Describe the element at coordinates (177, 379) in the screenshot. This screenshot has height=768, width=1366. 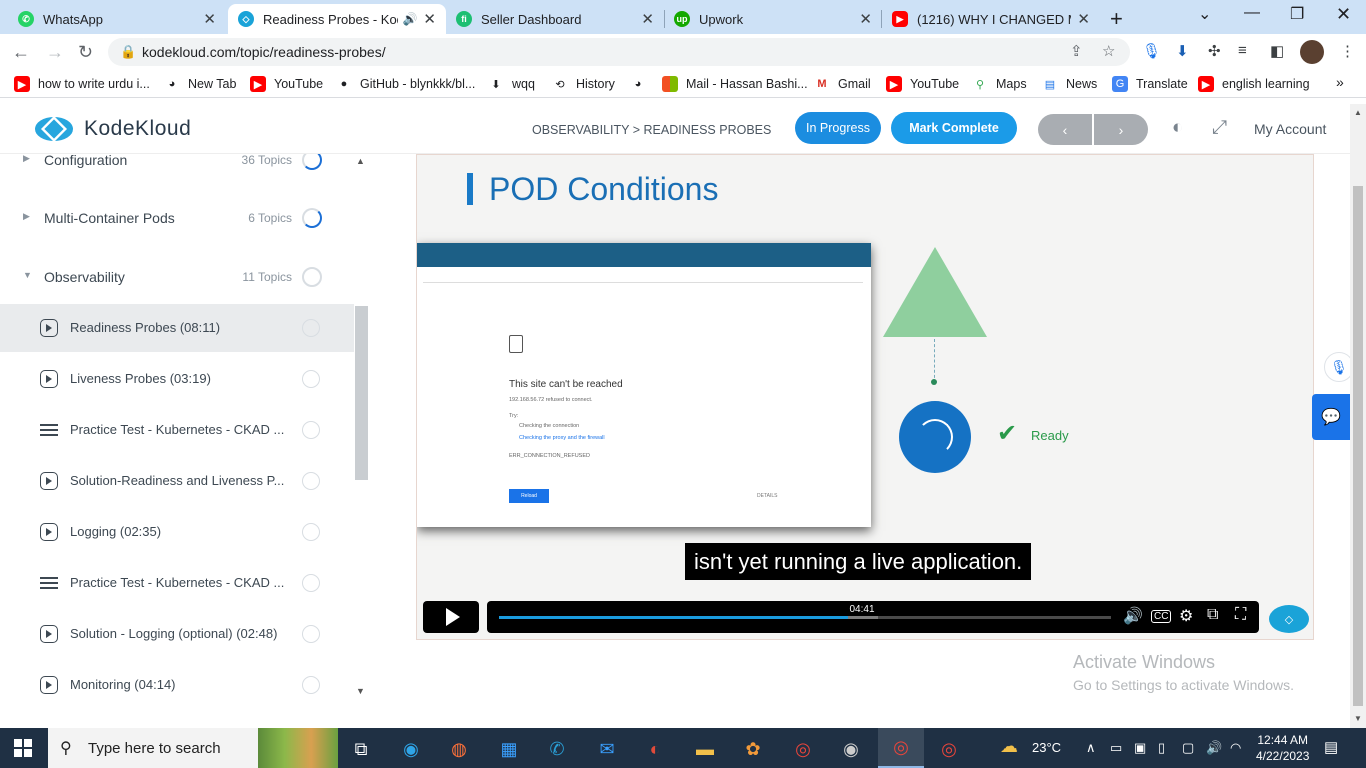
I see `lesson-liveness-probes: Liveness Probes (03:19)` at that location.